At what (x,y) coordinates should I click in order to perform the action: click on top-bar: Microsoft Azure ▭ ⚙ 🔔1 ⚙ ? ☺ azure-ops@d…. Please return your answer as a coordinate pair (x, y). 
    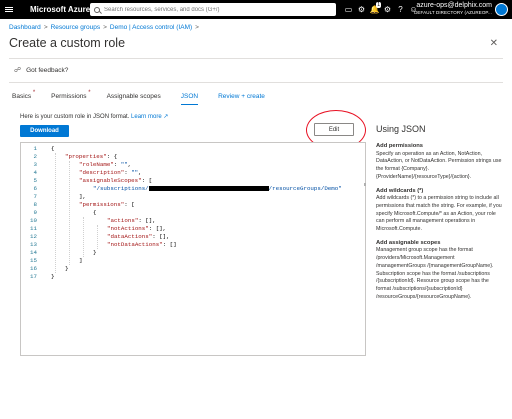
    Looking at the image, I should click on (256, 9).